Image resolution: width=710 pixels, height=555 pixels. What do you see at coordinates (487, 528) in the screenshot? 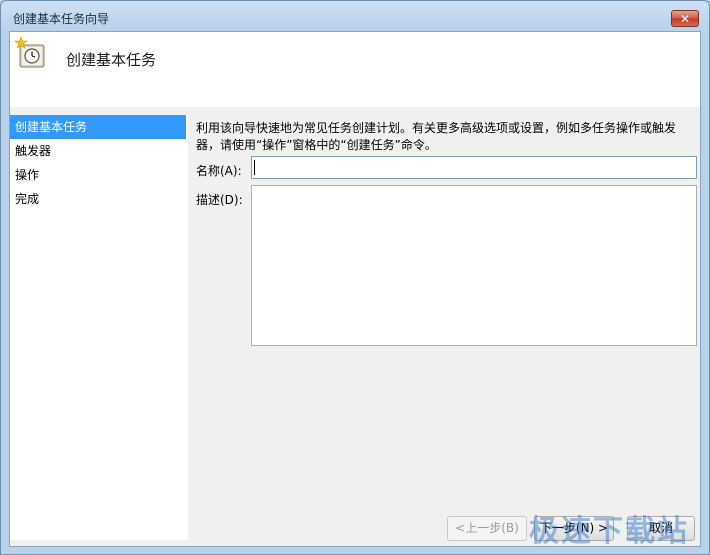
I see `back-button: <上一步(B)` at bounding box center [487, 528].